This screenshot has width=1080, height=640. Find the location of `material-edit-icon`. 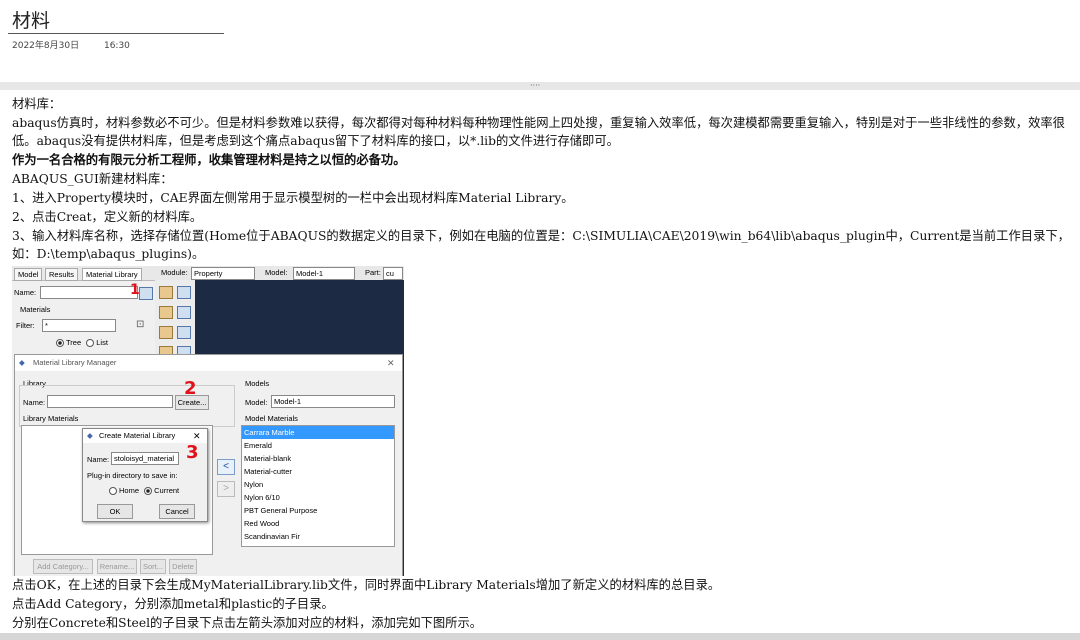

material-edit-icon is located at coordinates (166, 292).